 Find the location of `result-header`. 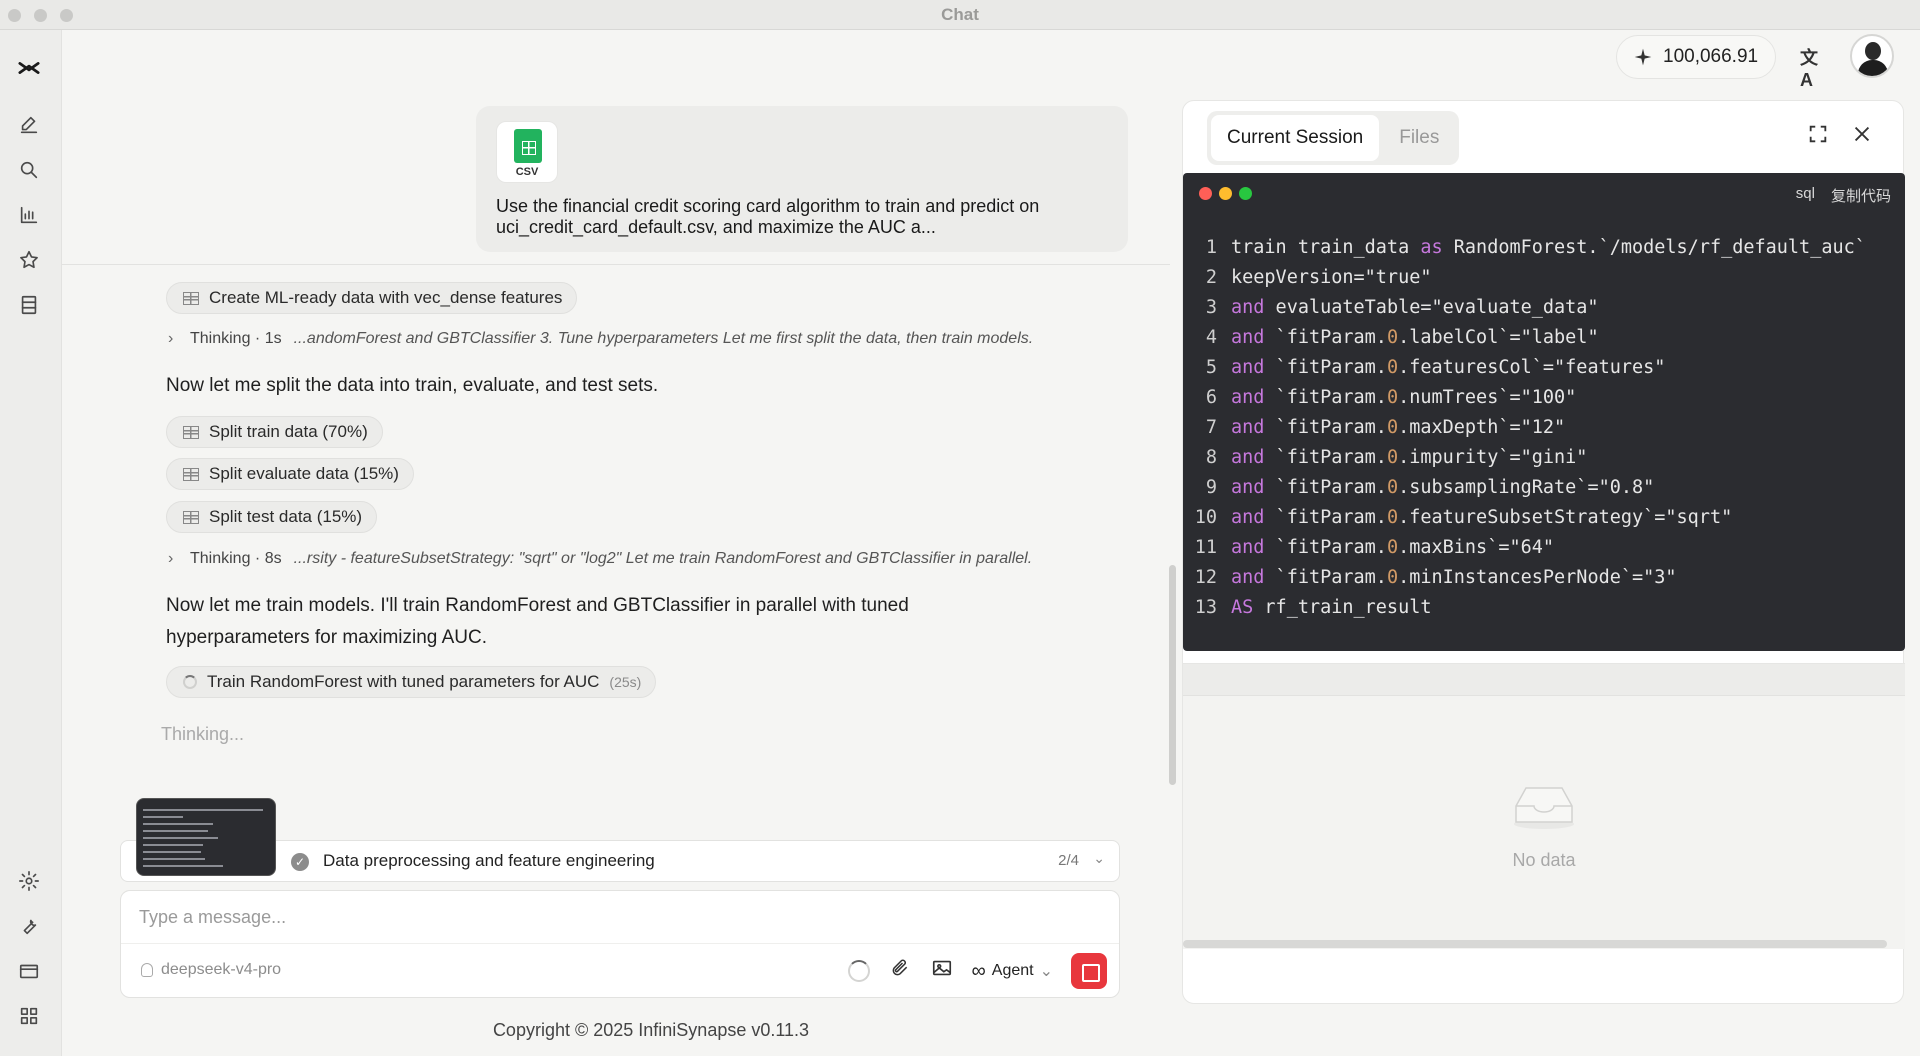

result-header is located at coordinates (1544, 680).